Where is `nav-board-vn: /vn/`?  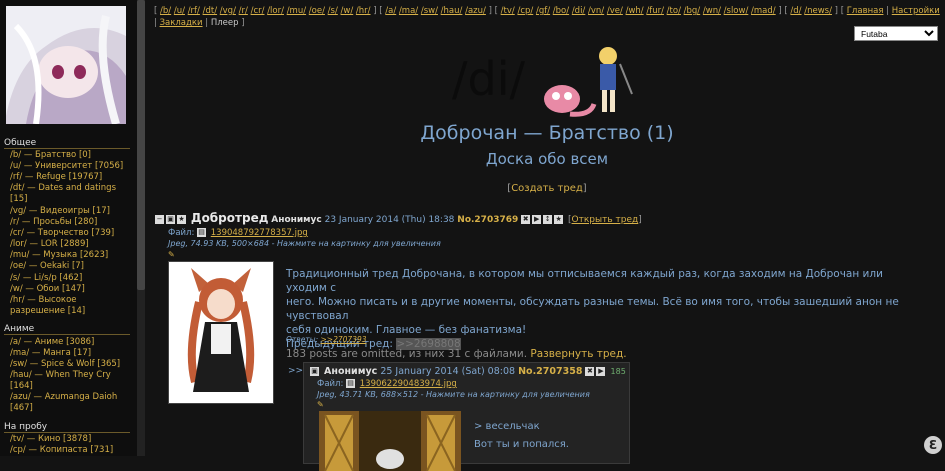 nav-board-vn: /vn/ is located at coordinates (596, 11).